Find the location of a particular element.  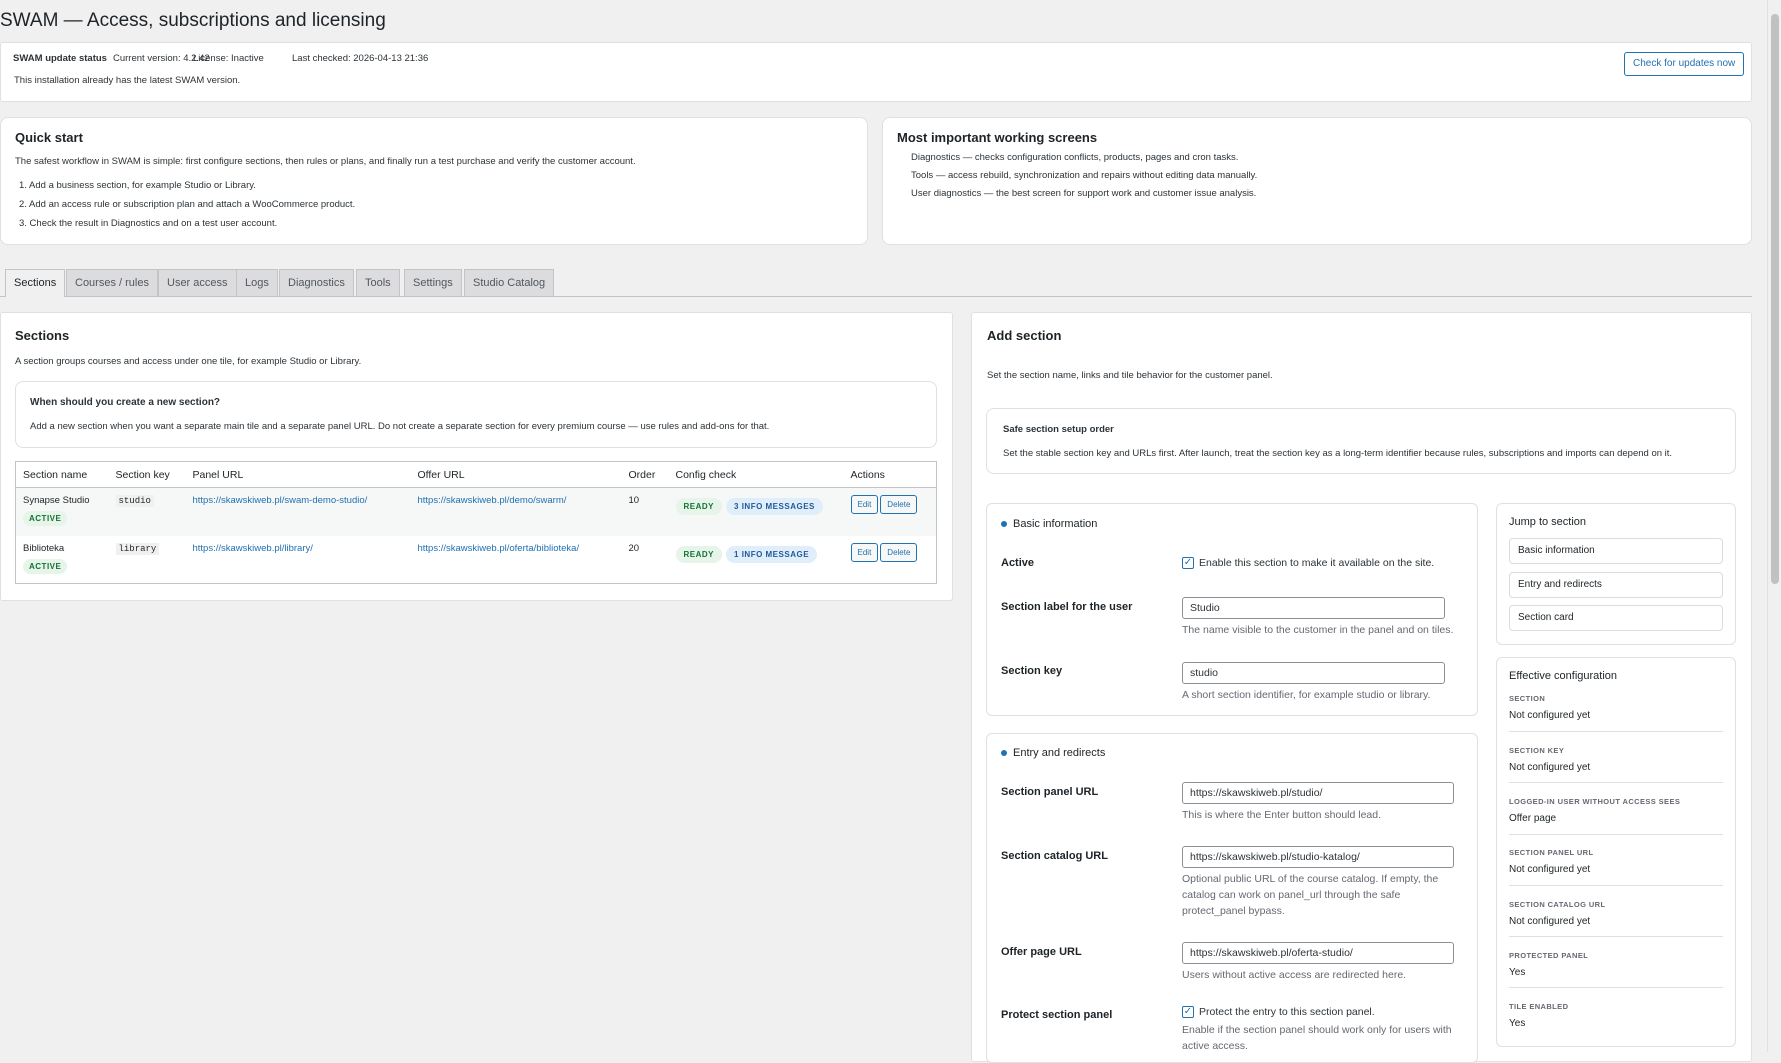

section-name-cell: Biblioteka ACTIVE is located at coordinates (62, 560).